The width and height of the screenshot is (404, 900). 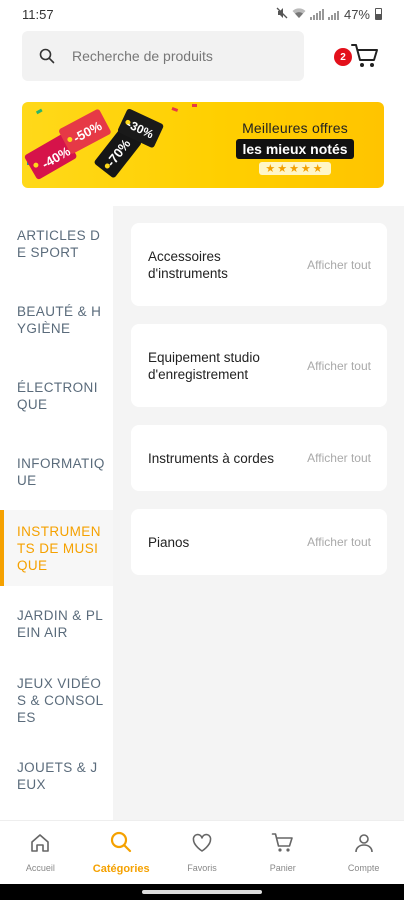 I want to click on sidebar-category-label: JOUETS & JEUX, so click(x=57, y=776).